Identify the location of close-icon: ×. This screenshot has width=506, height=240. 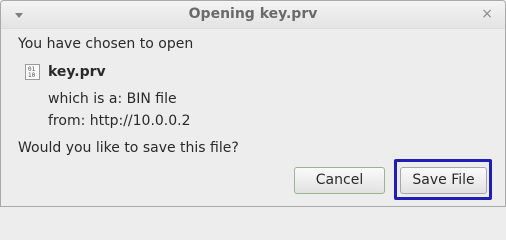
(487, 14).